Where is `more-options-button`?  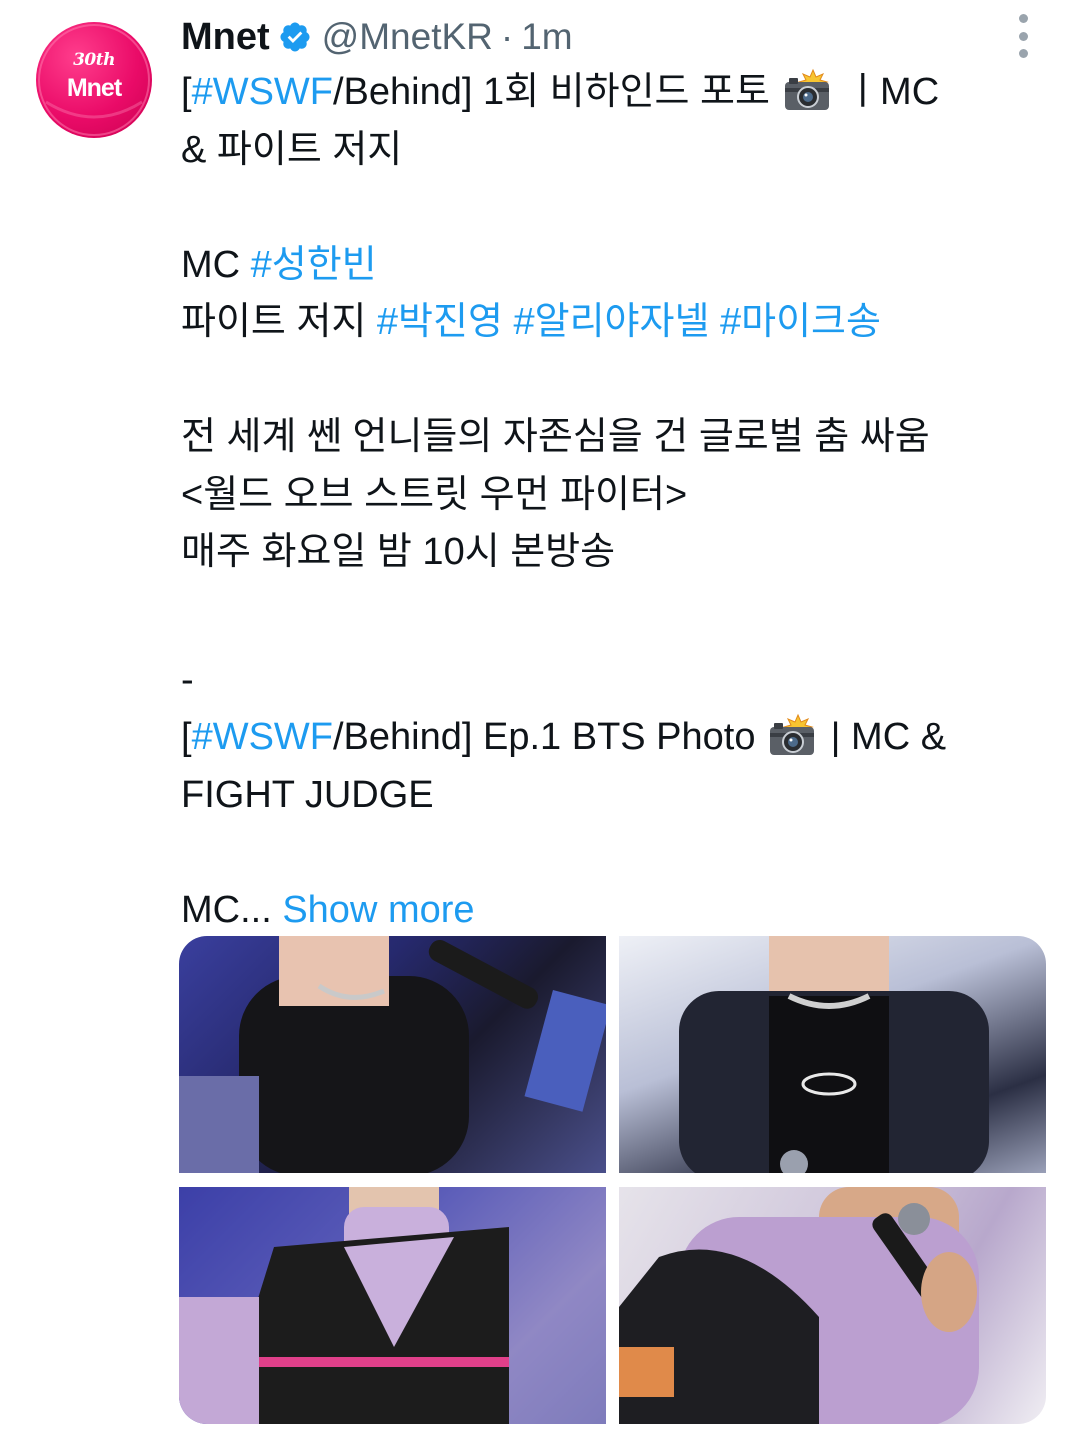
more-options-button is located at coordinates (1023, 36).